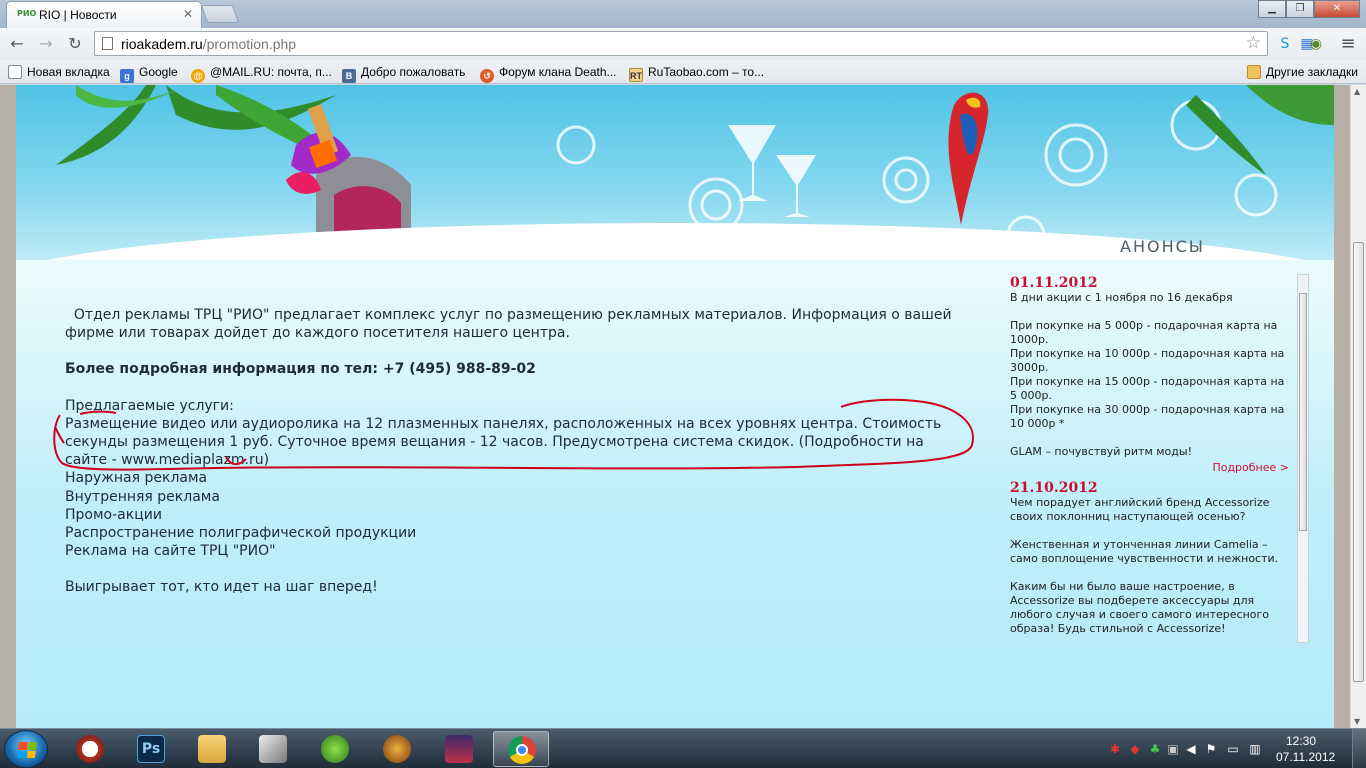 The height and width of the screenshot is (768, 1366). What do you see at coordinates (1253, 43) in the screenshot?
I see `bookmark-star-icon: ☆` at bounding box center [1253, 43].